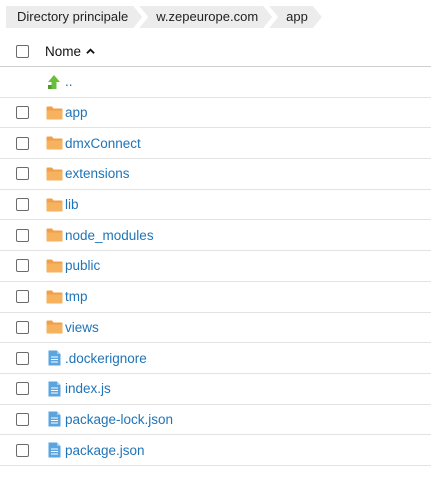 The width and height of the screenshot is (431, 500). Describe the element at coordinates (215, 358) in the screenshot. I see `file-row: .dockerignore` at that location.